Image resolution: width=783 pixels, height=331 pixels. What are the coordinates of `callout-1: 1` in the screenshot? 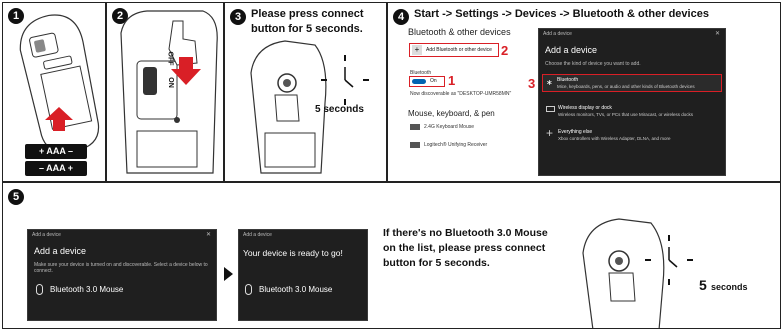 It's located at (452, 80).